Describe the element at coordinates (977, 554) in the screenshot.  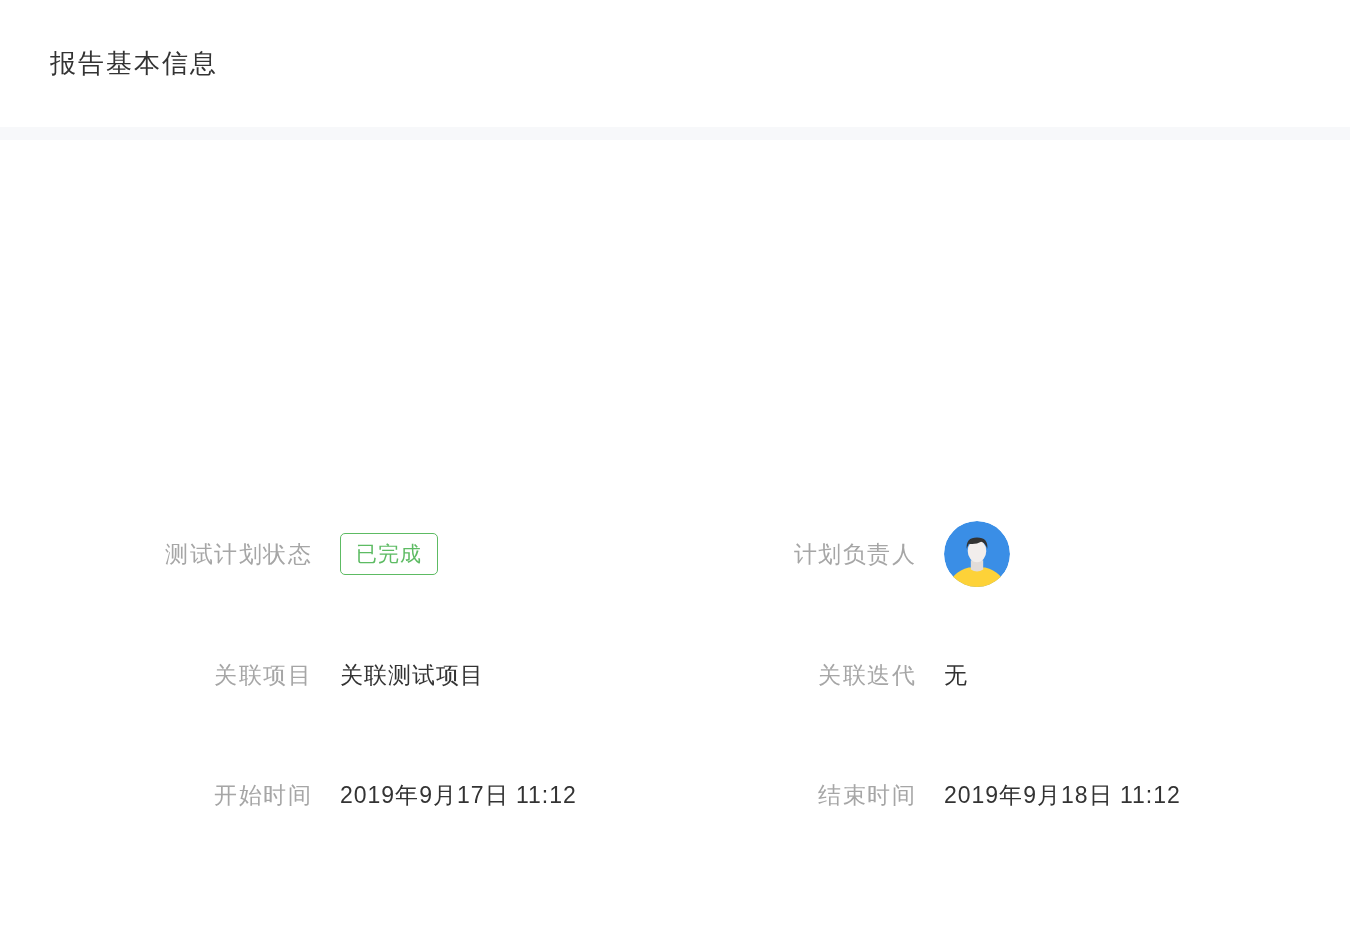
I see `user-avatar-icon` at that location.